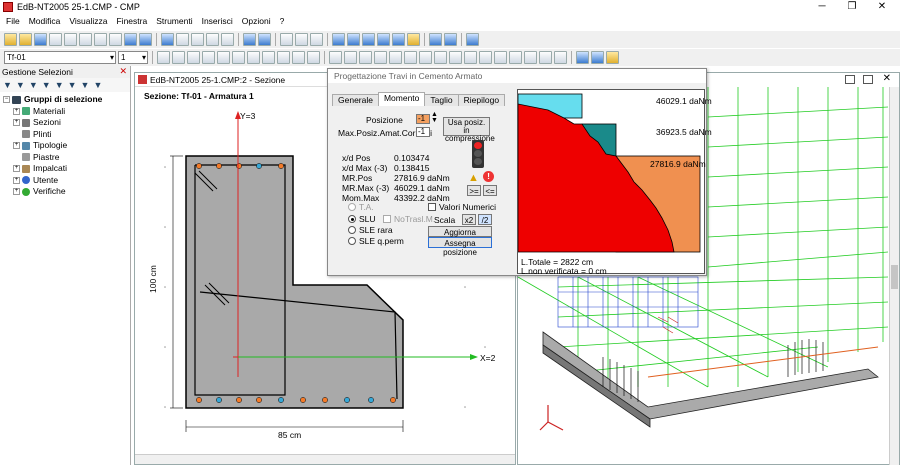 The height and width of the screenshot is (465, 900). What do you see at coordinates (395, 57) in the screenshot?
I see `rebar-tool-5-icon` at bounding box center [395, 57].